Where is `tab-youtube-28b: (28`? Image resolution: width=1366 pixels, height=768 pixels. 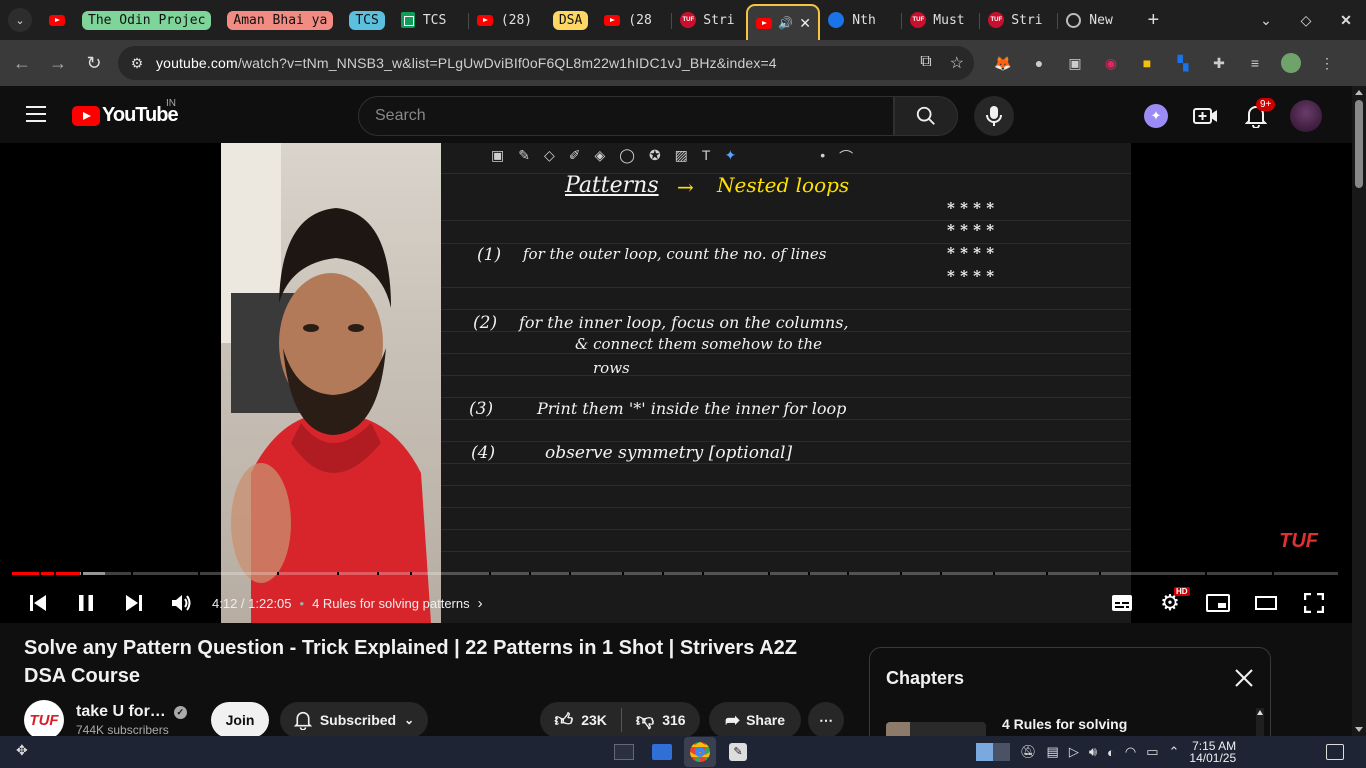
tab-youtube-28b: (28 is located at coordinates (634, 20).